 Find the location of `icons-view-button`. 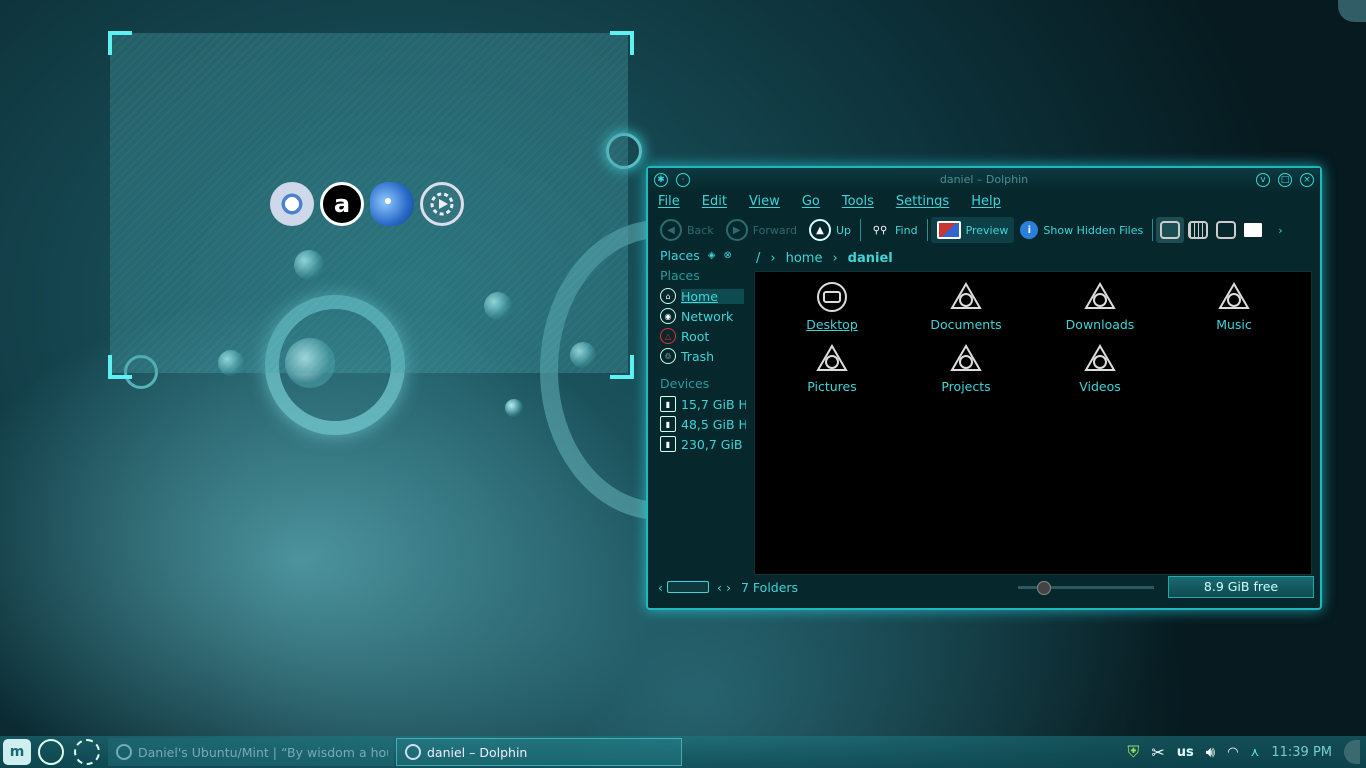

icons-view-button is located at coordinates (1170, 230).